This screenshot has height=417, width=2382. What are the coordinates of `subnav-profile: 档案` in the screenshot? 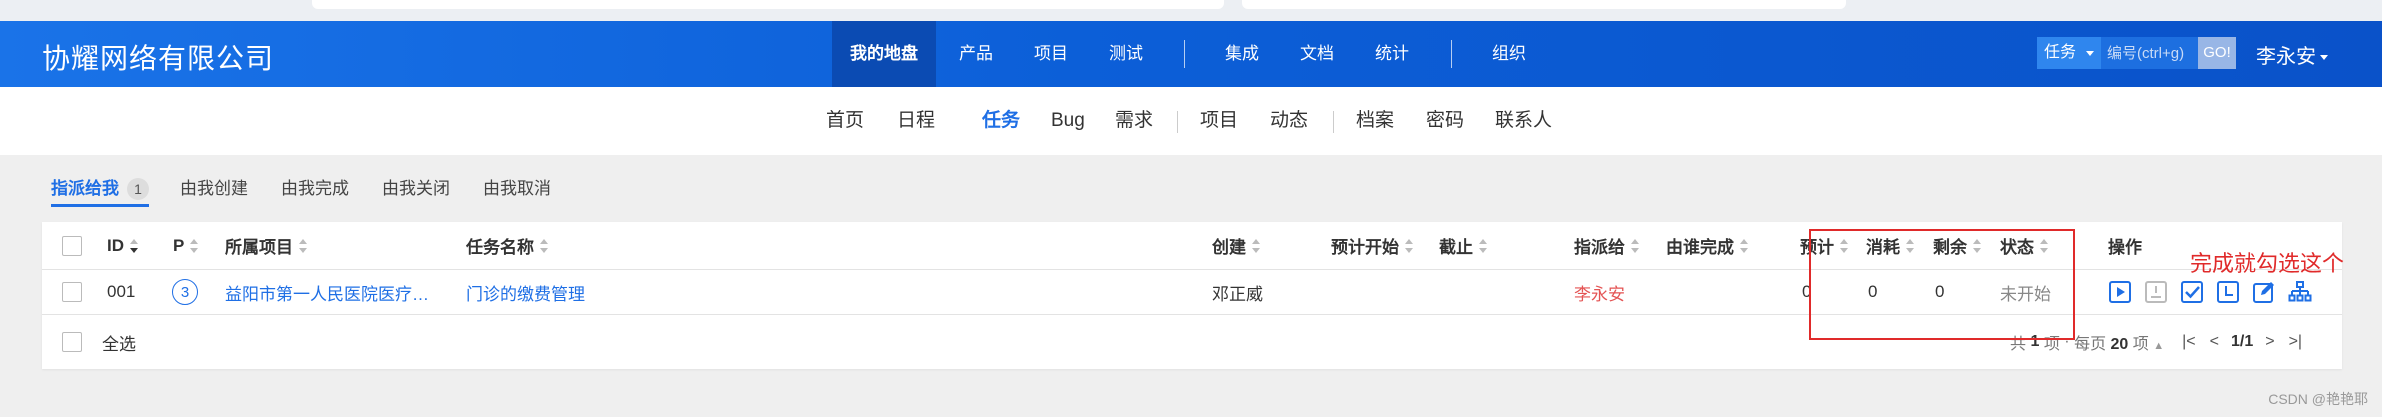 It's located at (1375, 121).